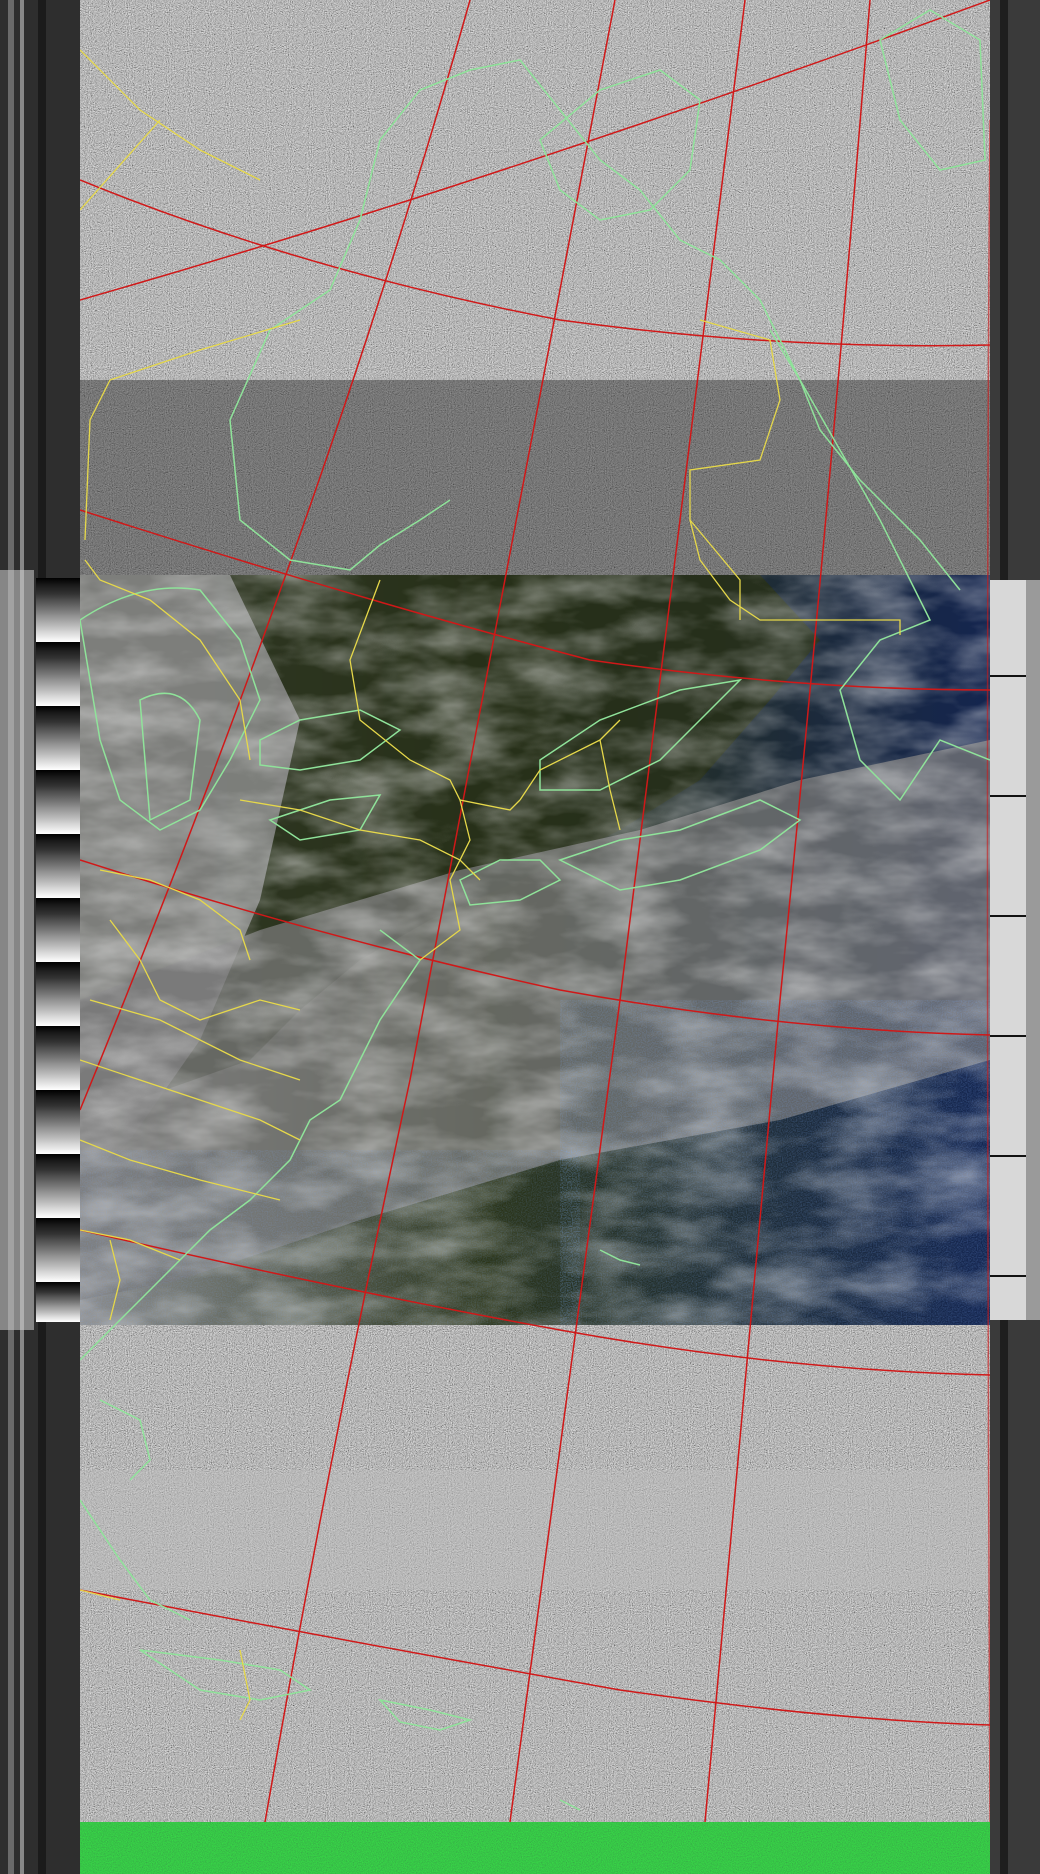 The image size is (1040, 1874). I want to click on right-telemetry-strip, so click(1015, 937).